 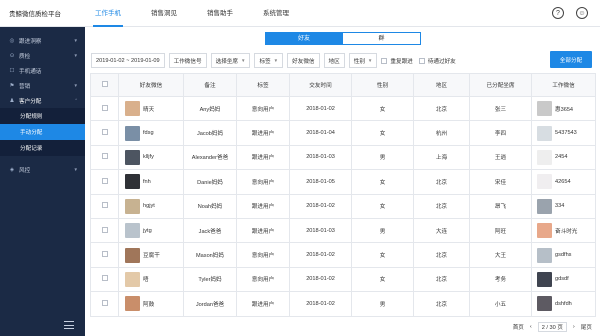 What do you see at coordinates (42, 148) in the screenshot?
I see `sidebar-subitem-assign-records: 分配记录` at bounding box center [42, 148].